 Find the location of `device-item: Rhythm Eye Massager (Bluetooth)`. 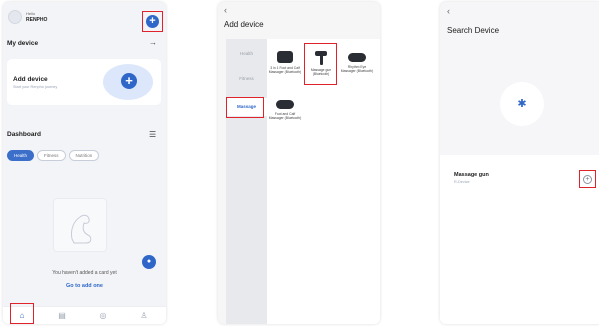

device-item: Rhythm Eye Massager (Bluetooth) is located at coordinates (357, 63).